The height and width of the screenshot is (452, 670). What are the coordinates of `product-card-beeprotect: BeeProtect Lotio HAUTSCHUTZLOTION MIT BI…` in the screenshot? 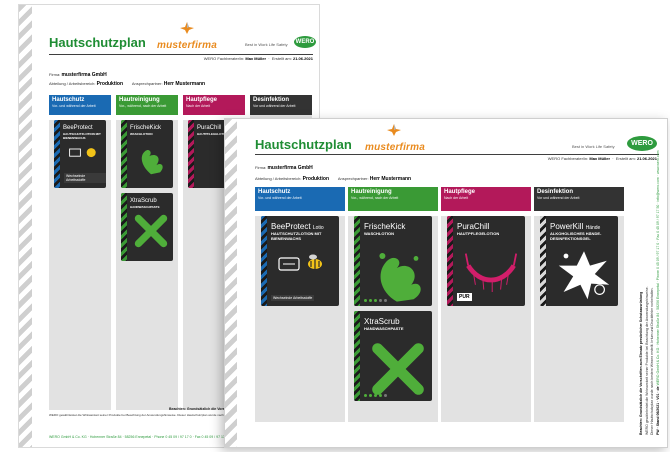 It's located at (300, 261).